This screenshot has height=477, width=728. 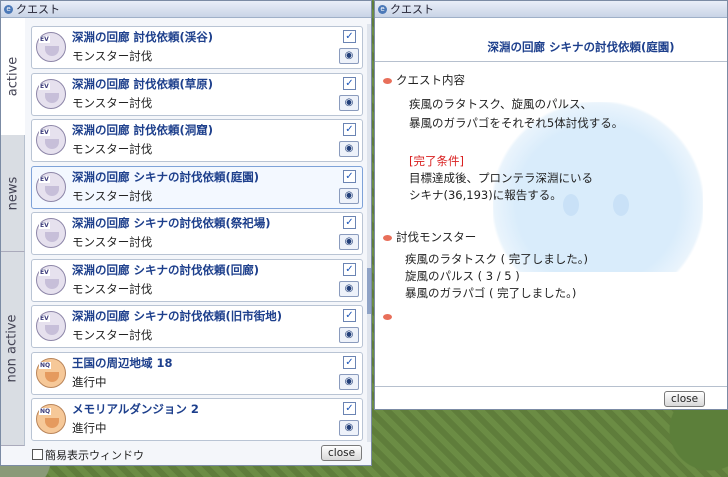 What do you see at coordinates (369, 291) in the screenshot?
I see `scrollbar-thumb` at bounding box center [369, 291].